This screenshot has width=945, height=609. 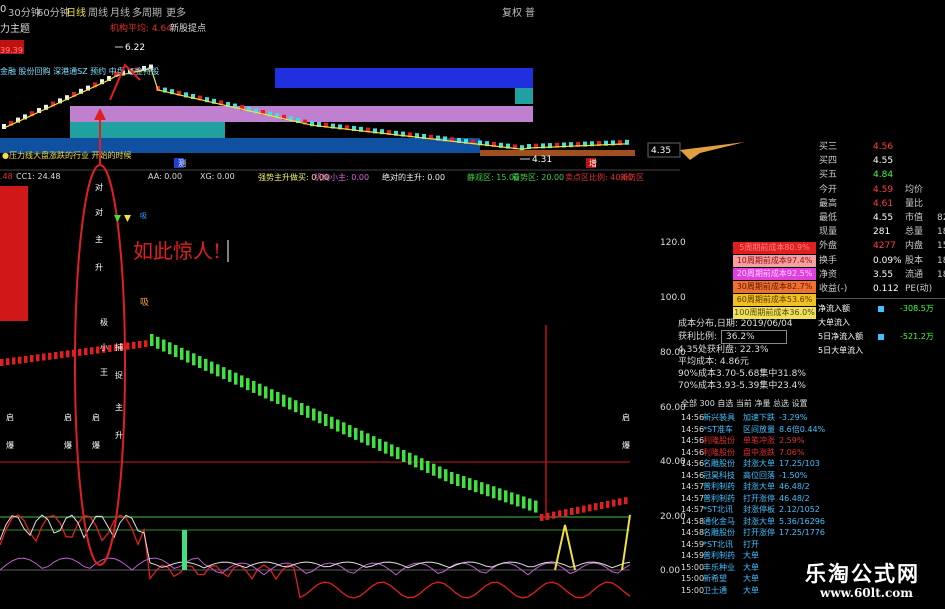 I want to click on green-triangle-marker, so click(x=117, y=218).